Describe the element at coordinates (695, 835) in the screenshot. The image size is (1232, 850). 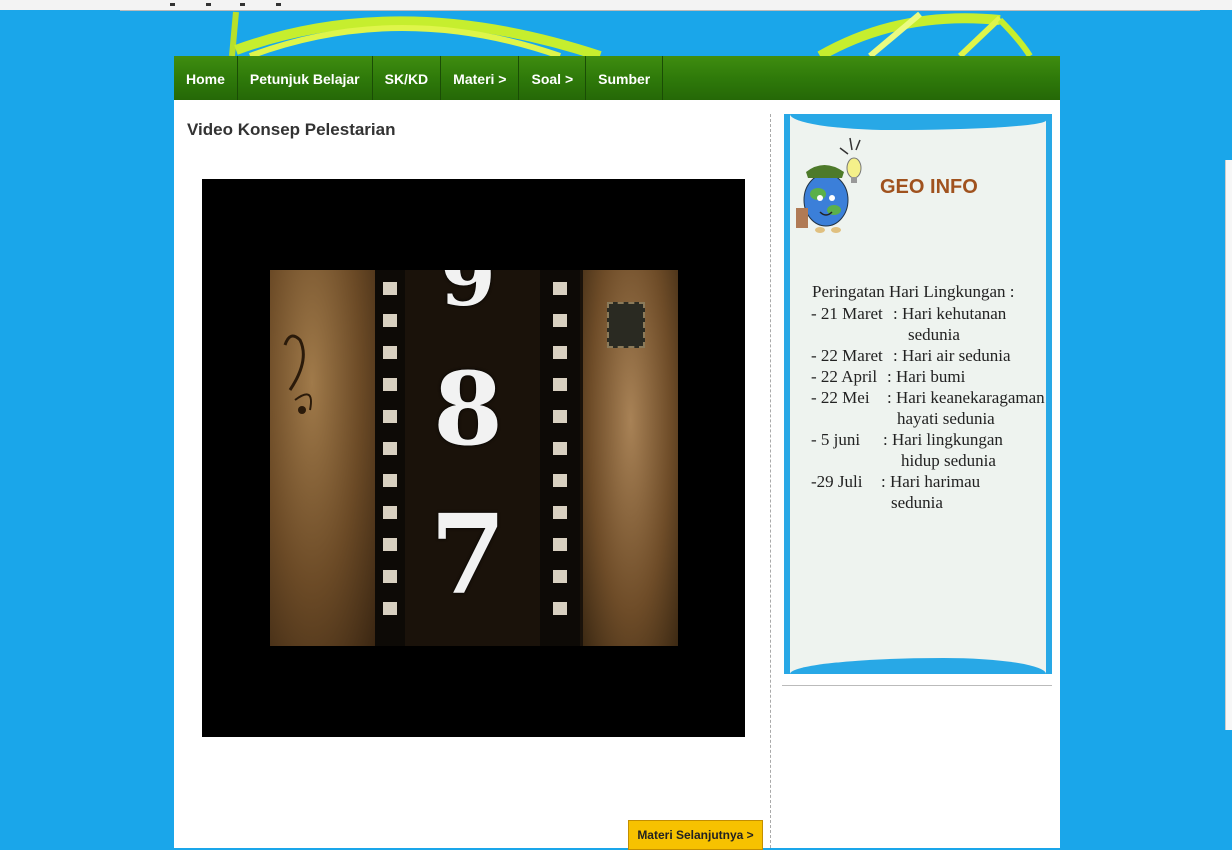
I see `next-material-button: Materi Selanjutnya >` at that location.